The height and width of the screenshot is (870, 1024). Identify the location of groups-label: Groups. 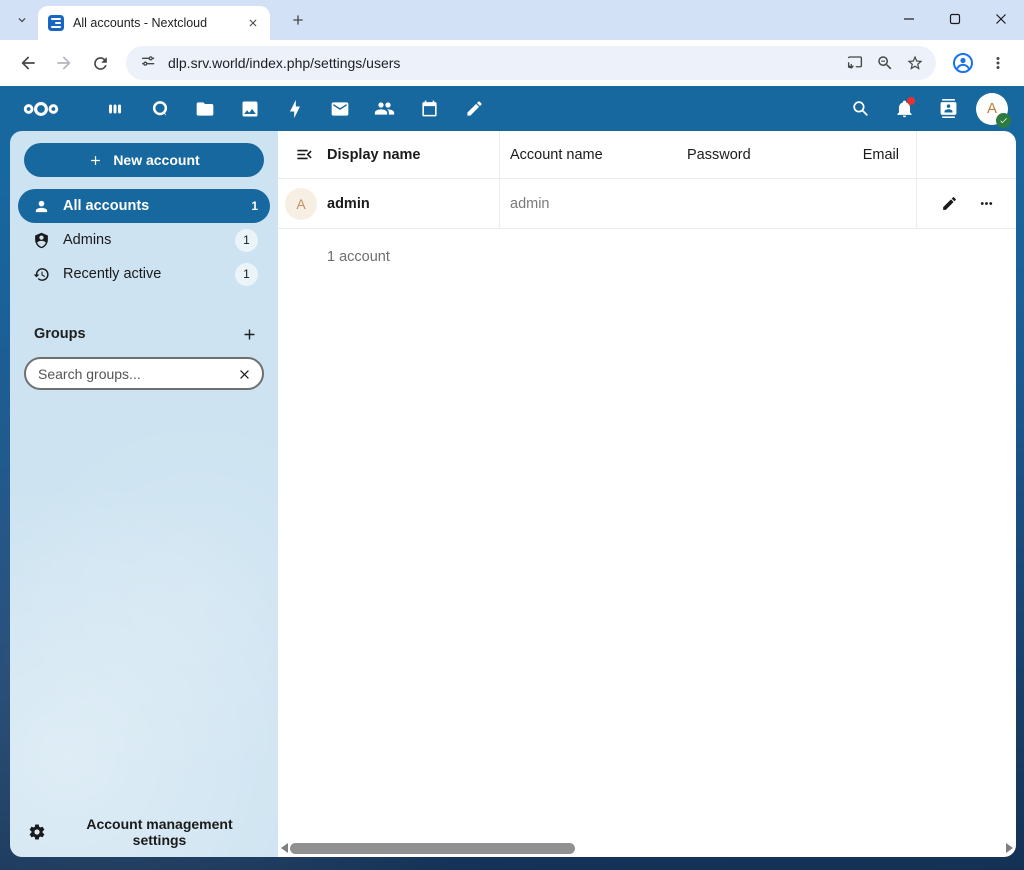
(60, 334).